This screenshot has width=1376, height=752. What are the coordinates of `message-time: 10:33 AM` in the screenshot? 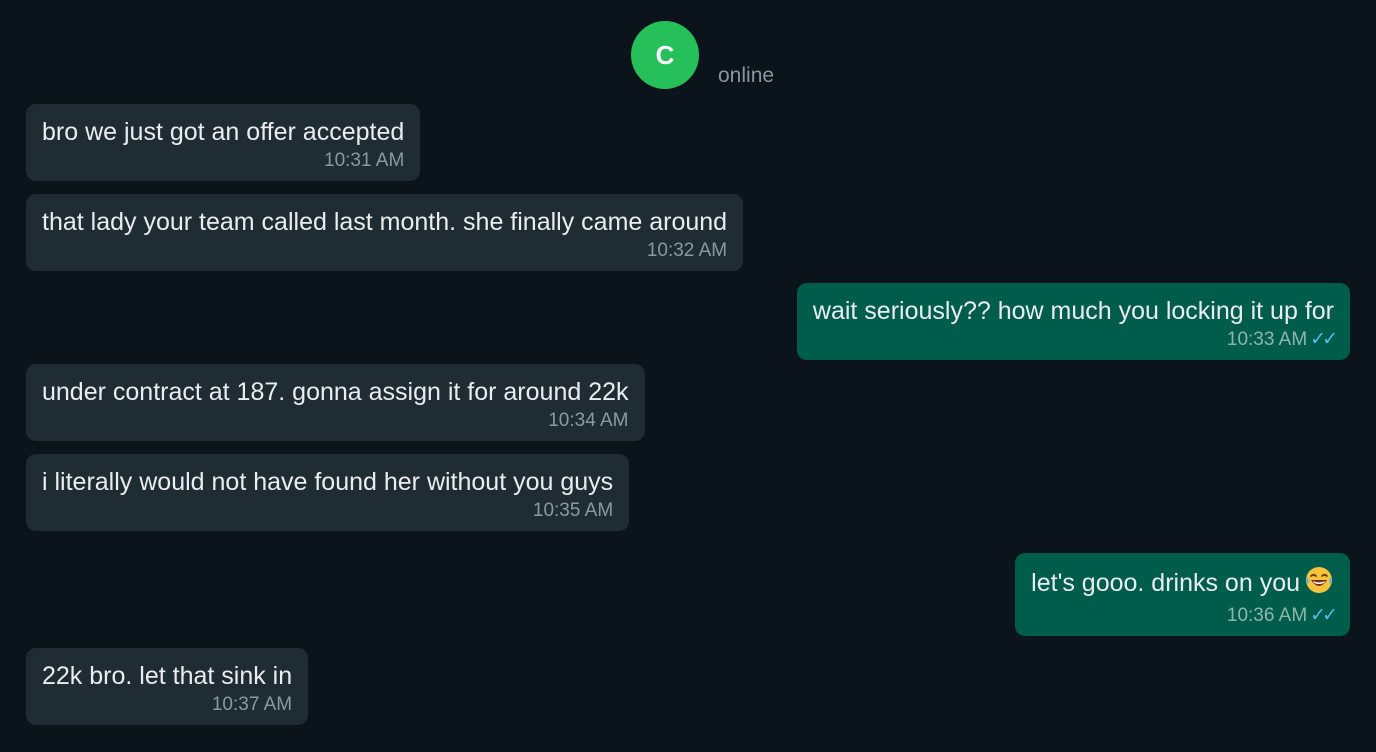 It's located at (1267, 339).